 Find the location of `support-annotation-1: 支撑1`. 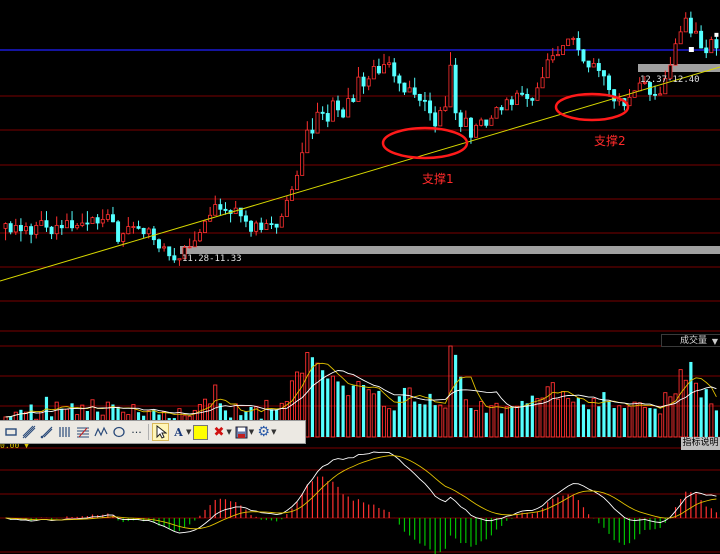

support-annotation-1: 支撑1 is located at coordinates (438, 179).